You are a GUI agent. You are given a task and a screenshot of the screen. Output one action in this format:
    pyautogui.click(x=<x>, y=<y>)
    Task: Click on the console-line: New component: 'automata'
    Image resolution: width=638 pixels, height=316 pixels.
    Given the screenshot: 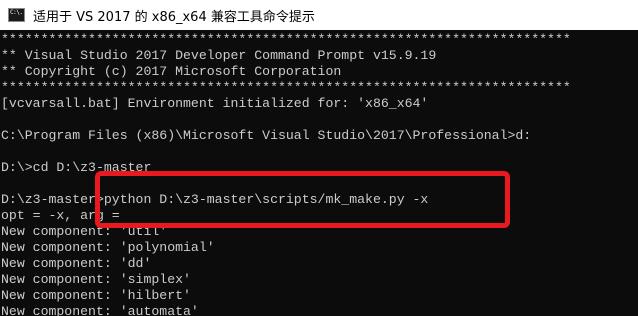 What is the action you would take?
    pyautogui.click(x=100, y=310)
    